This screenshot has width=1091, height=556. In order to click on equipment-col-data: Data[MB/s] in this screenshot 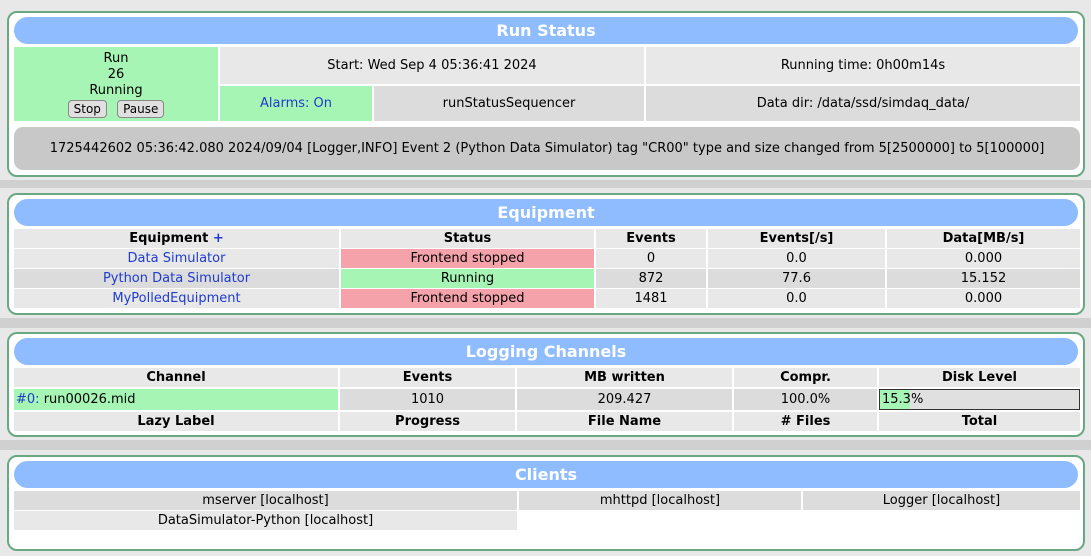, I will do `click(983, 238)`.